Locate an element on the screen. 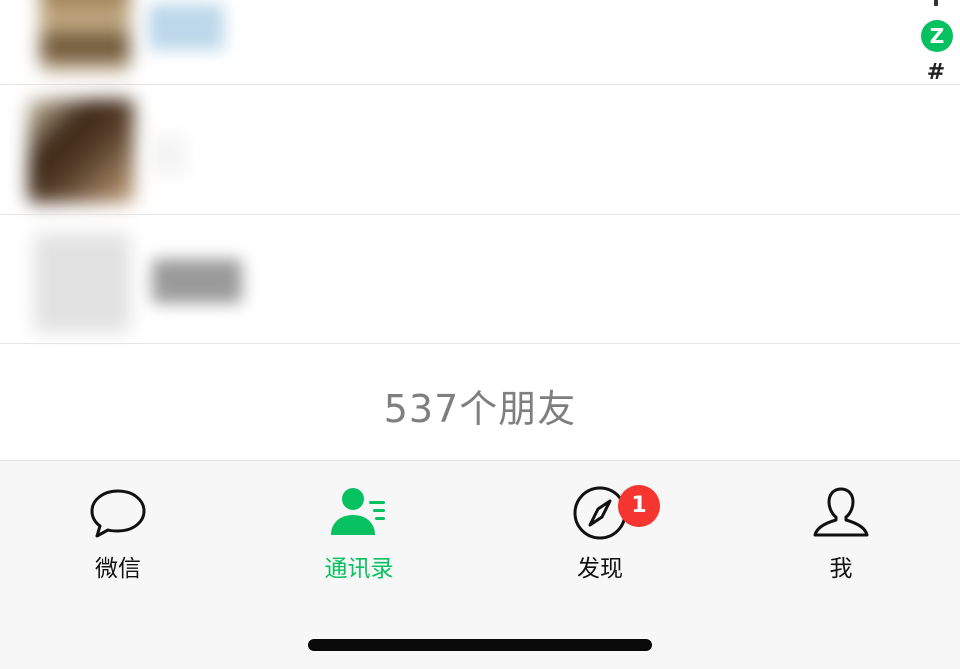 The image size is (960, 669). tab-chats: 微信 is located at coordinates (118, 535).